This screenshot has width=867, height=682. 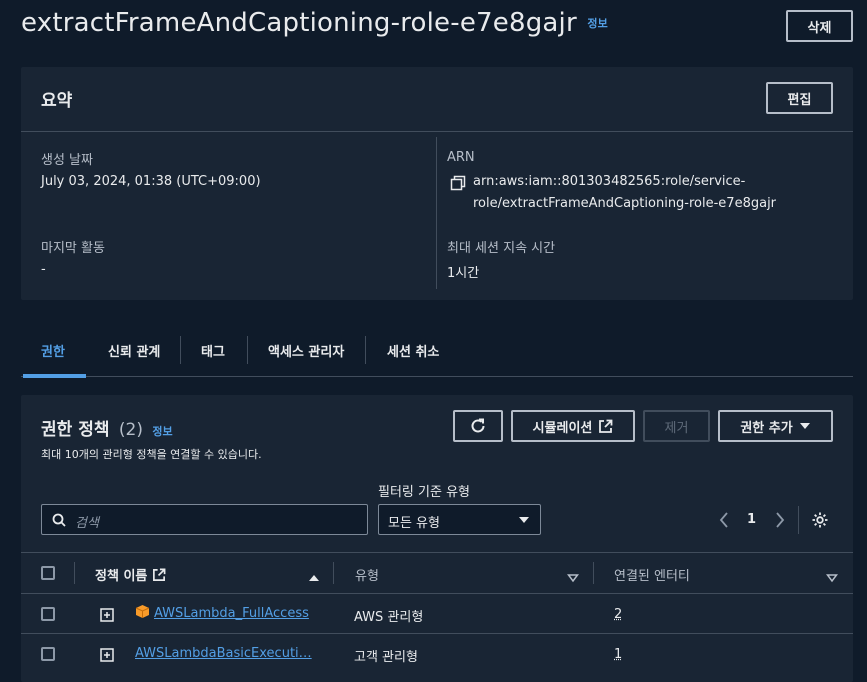 I want to click on summary-column-divider, so click(x=436, y=213).